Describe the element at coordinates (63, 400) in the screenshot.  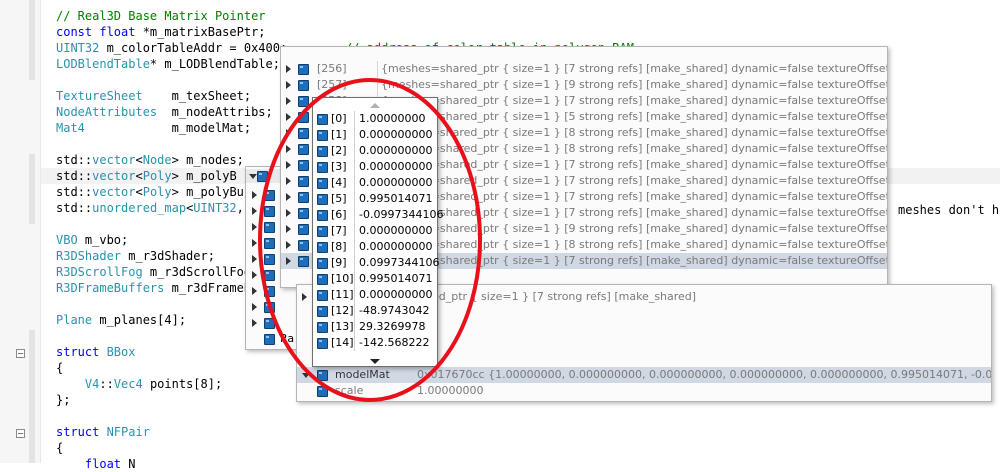
I see `code-line: };` at that location.